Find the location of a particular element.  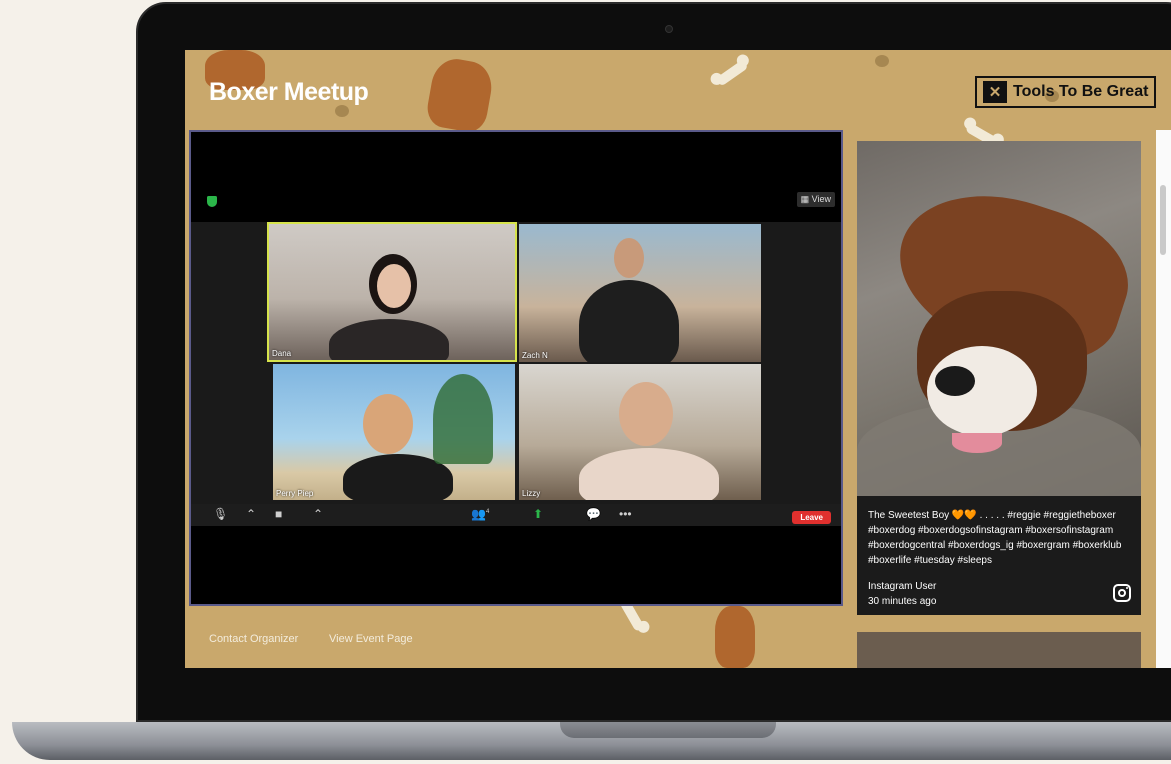

video-camera-icon: ■ is located at coordinates (278, 514).